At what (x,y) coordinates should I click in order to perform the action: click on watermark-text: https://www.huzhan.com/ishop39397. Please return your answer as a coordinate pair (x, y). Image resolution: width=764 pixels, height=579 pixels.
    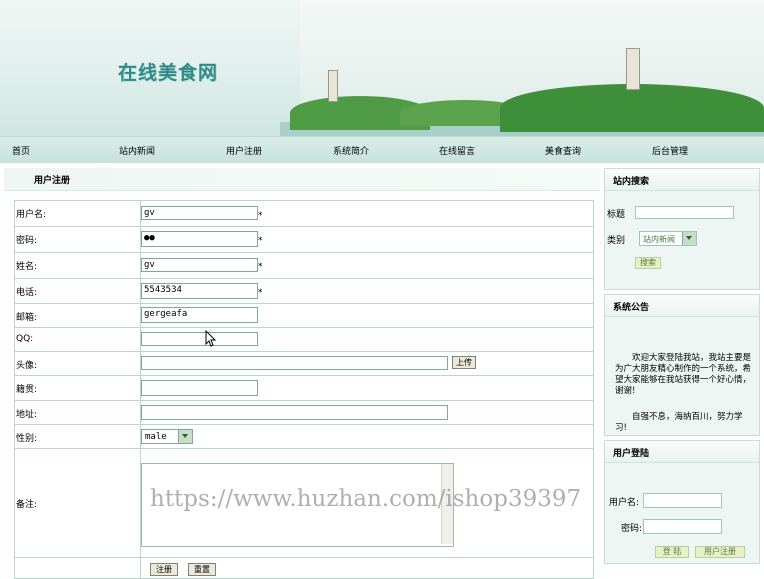
    Looking at the image, I should click on (366, 499).